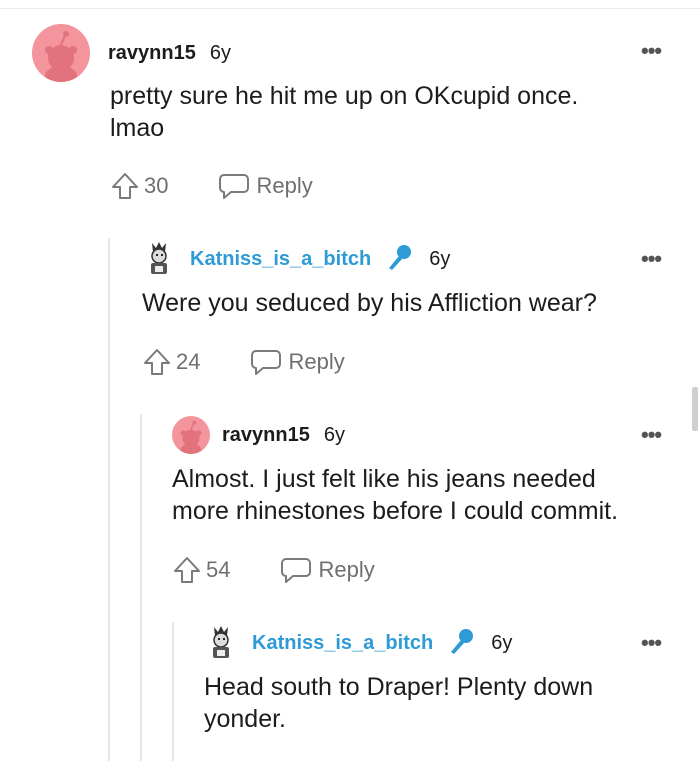 The height and width of the screenshot is (761, 700). I want to click on comment-body-line: Were you seduced by his Affliction wear?, so click(369, 303).